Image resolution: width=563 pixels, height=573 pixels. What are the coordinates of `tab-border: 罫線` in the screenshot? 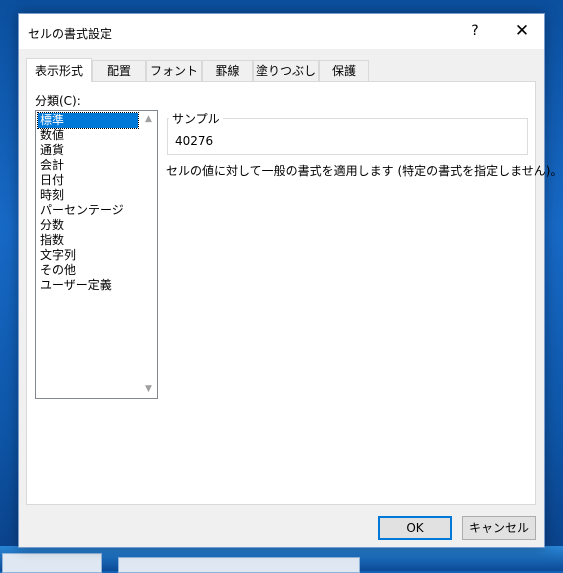 It's located at (227, 70).